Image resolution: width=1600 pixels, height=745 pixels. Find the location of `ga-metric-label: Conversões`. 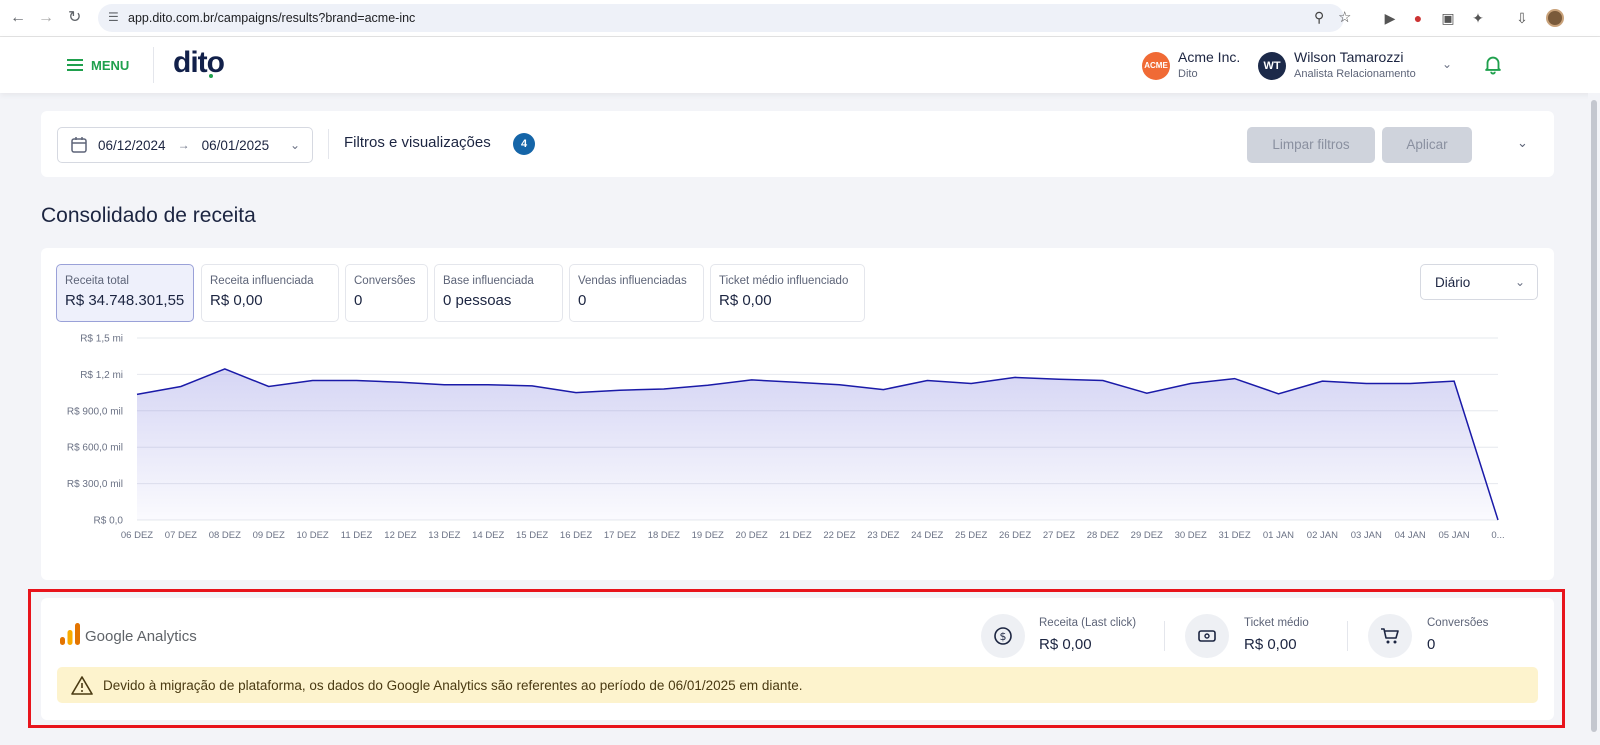

ga-metric-label: Conversões is located at coordinates (1458, 623).